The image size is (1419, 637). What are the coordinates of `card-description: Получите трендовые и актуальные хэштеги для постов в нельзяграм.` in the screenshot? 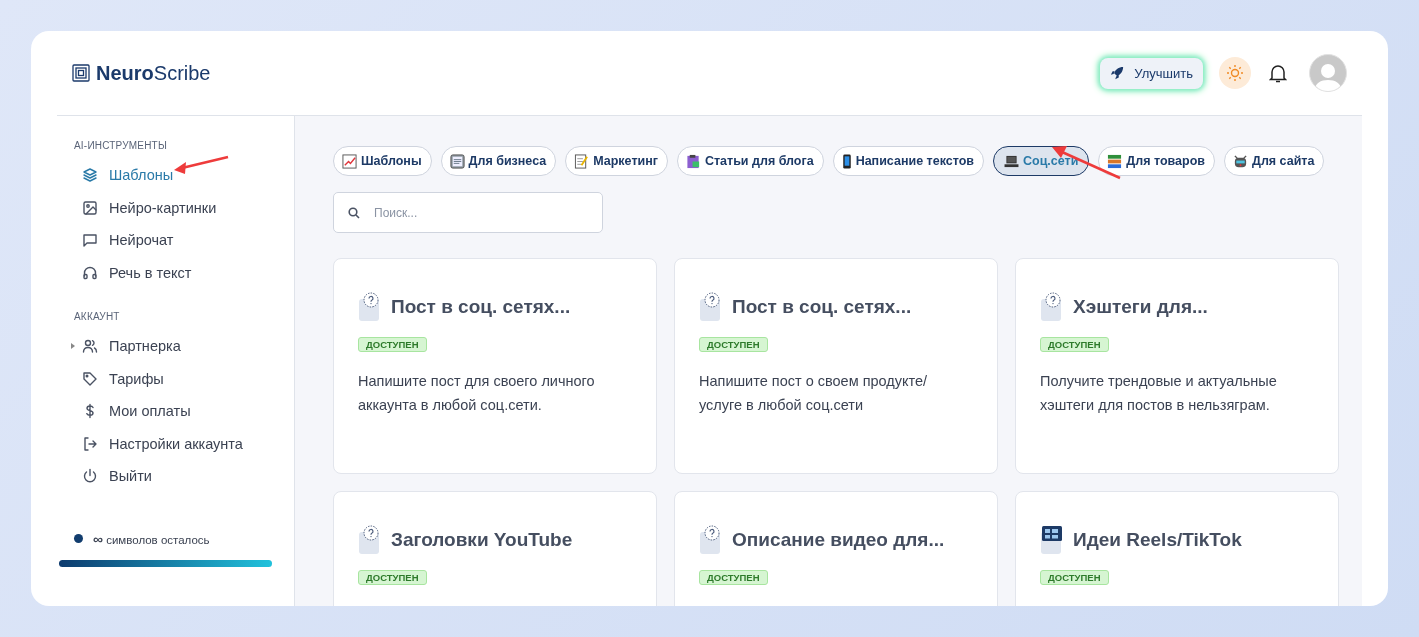 It's located at (1159, 393).